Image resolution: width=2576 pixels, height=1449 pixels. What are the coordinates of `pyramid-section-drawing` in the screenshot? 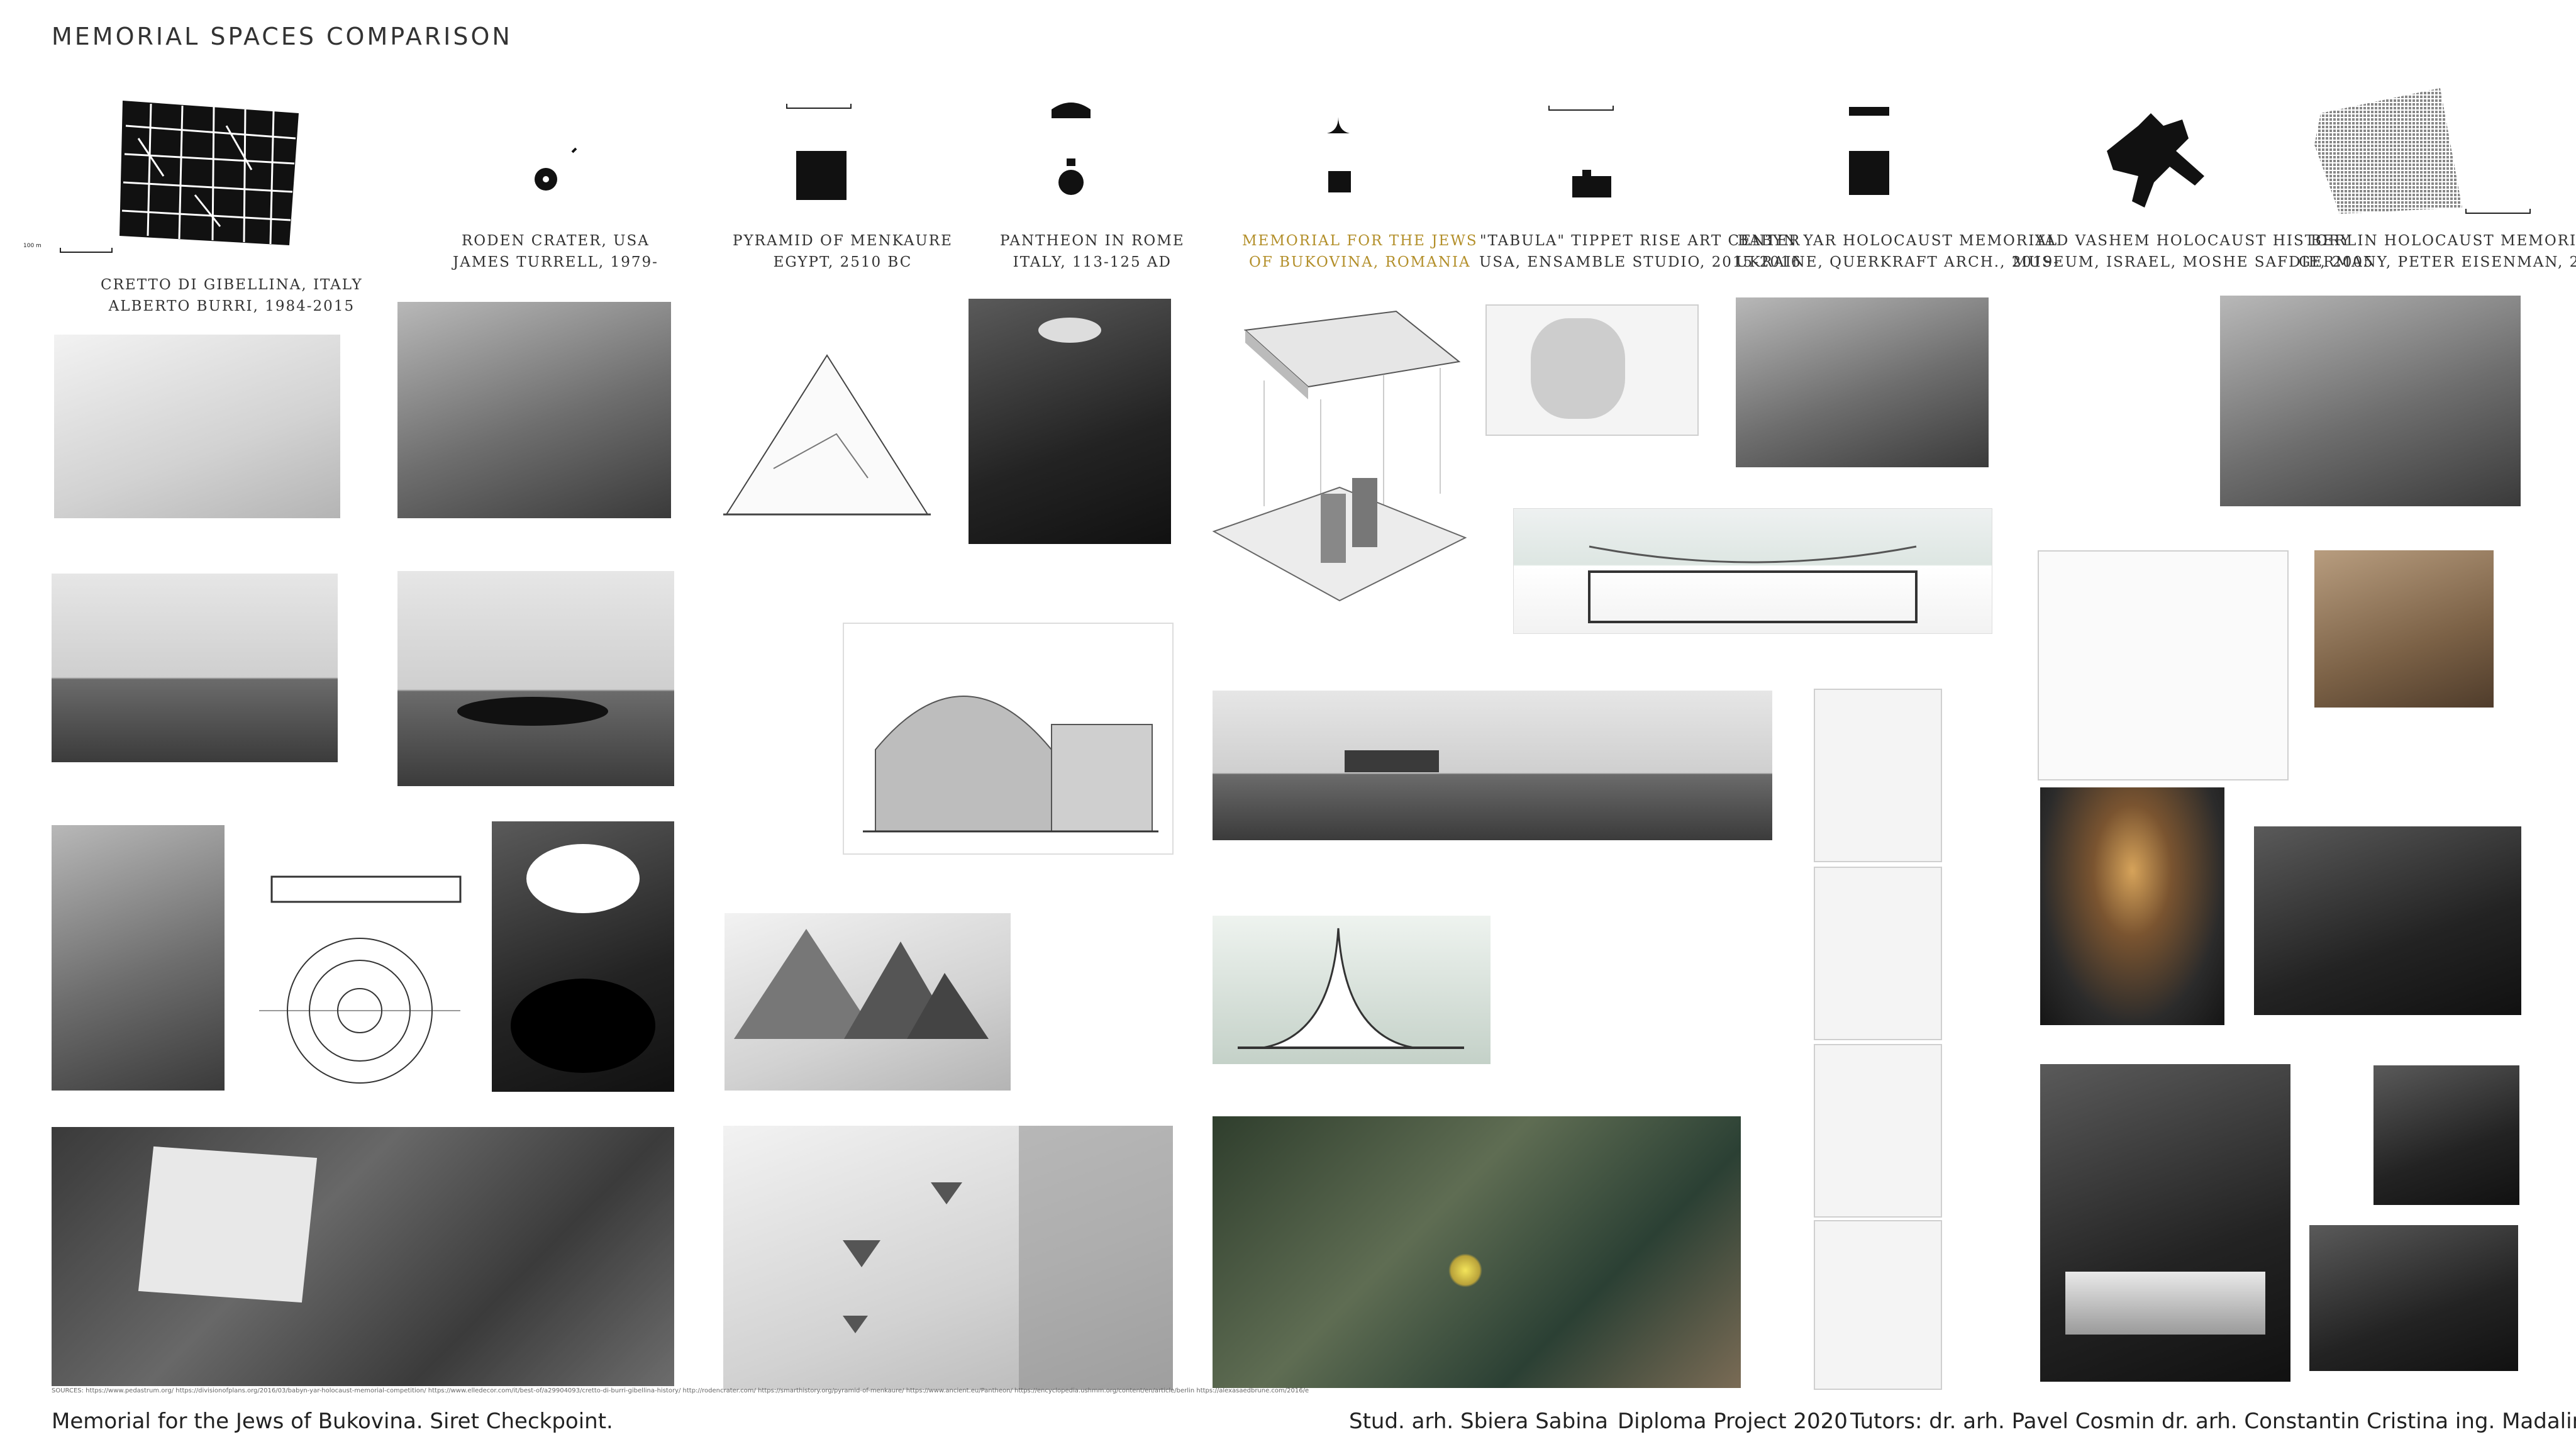 It's located at (827, 435).